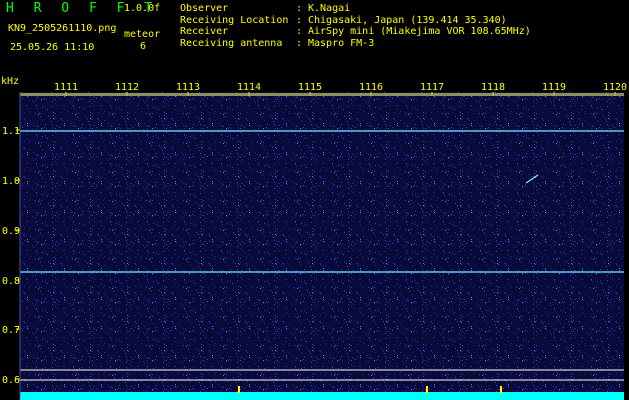  I want to click on top-signal-band, so click(322, 94).